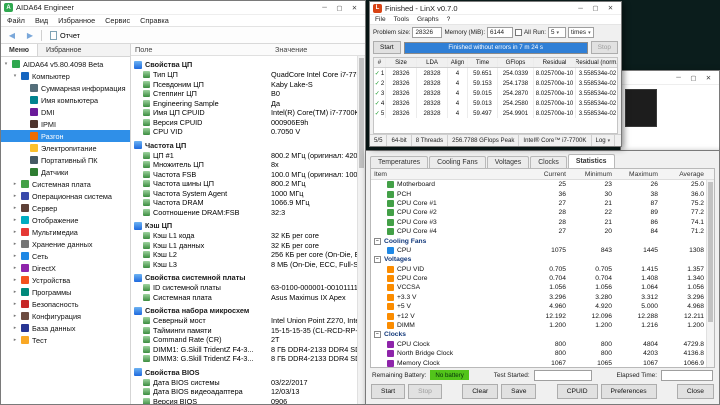 This screenshot has width=720, height=405. What do you see at coordinates (65, 172) in the screenshot?
I see `sidebar-item-Датчики: Датчики` at bounding box center [65, 172].